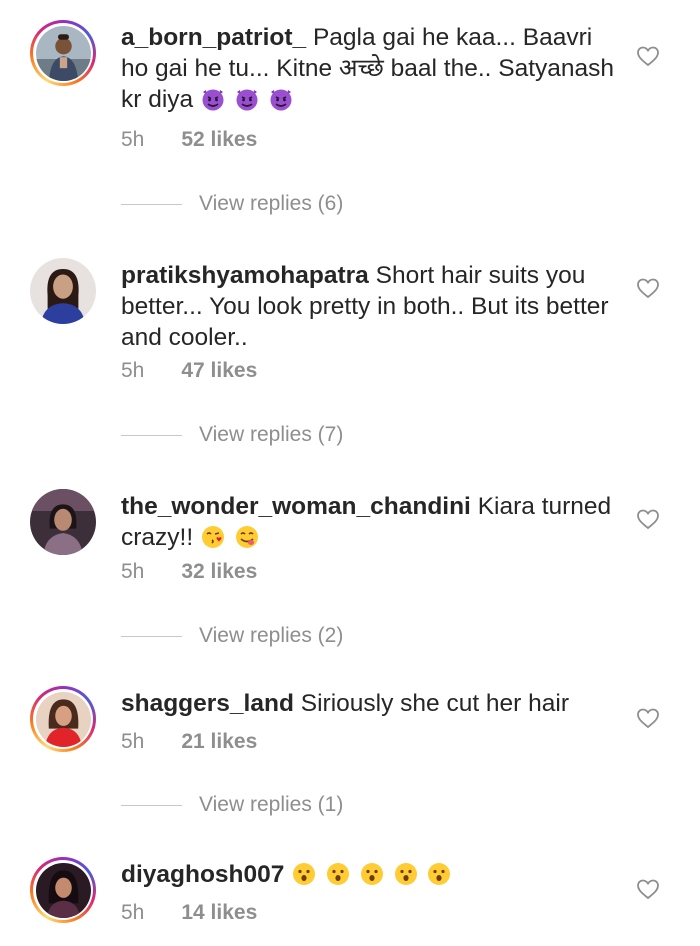  I want to click on comment-username: pratikshyamohapatra, so click(245, 275).